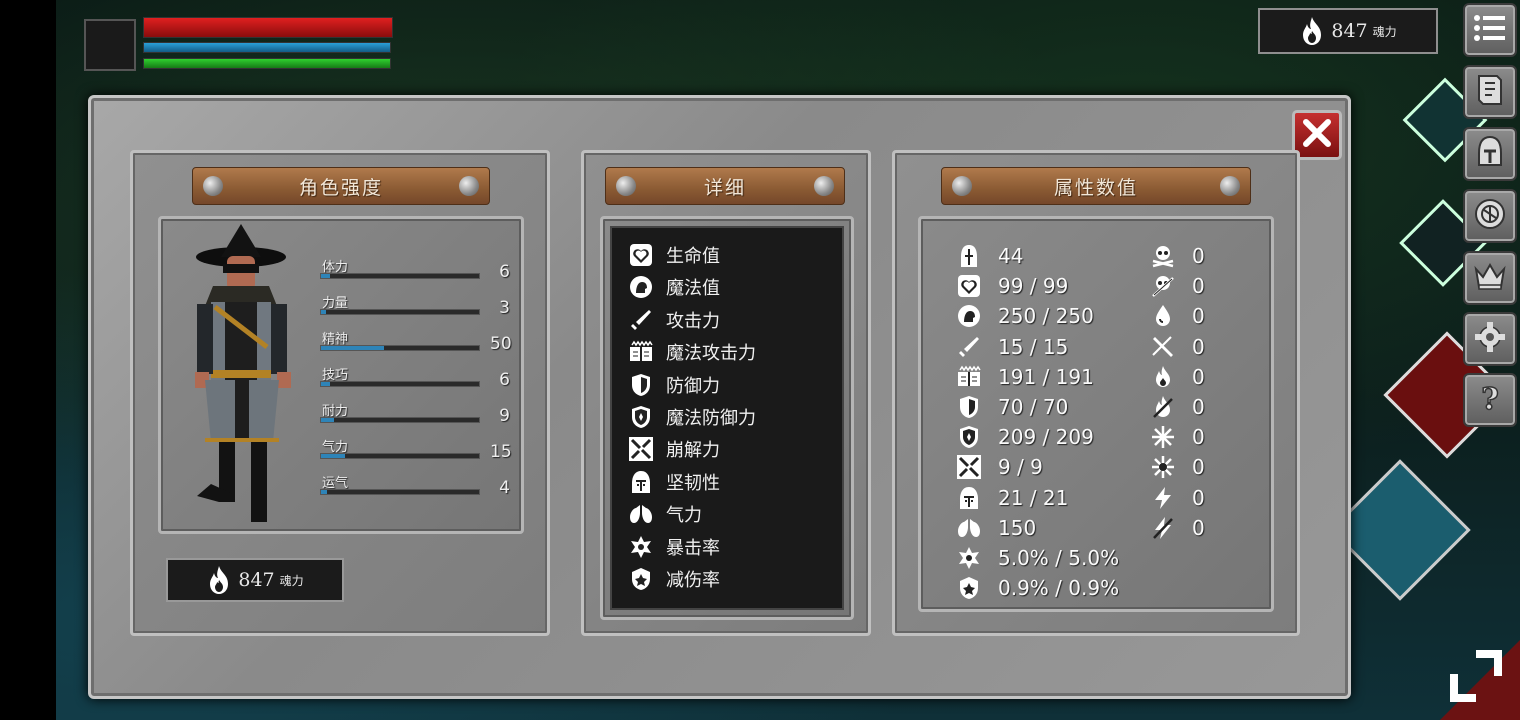 This screenshot has width=1520, height=720. Describe the element at coordinates (1059, 558) in the screenshot. I see `attribute-value: 5.0% / 5.0%` at that location.